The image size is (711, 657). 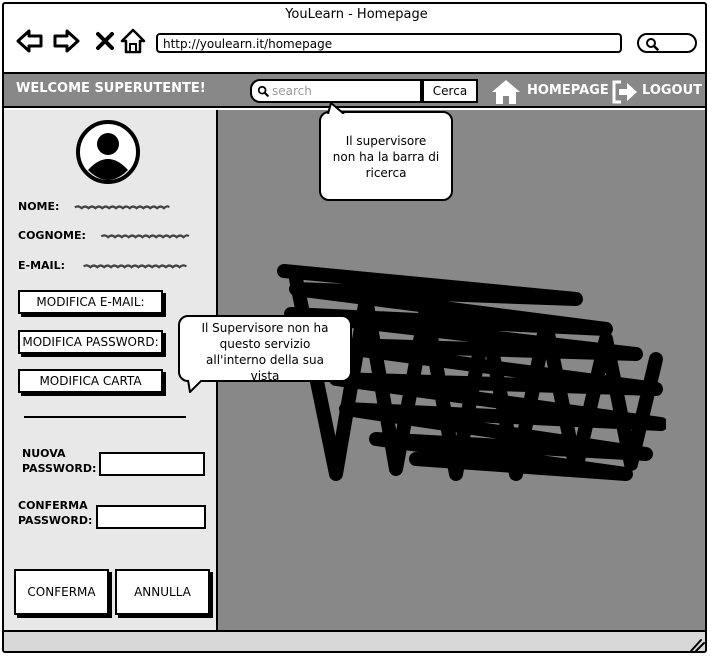 I want to click on edit-email-button: MODIFICA E-MAIL:, so click(x=90, y=302).